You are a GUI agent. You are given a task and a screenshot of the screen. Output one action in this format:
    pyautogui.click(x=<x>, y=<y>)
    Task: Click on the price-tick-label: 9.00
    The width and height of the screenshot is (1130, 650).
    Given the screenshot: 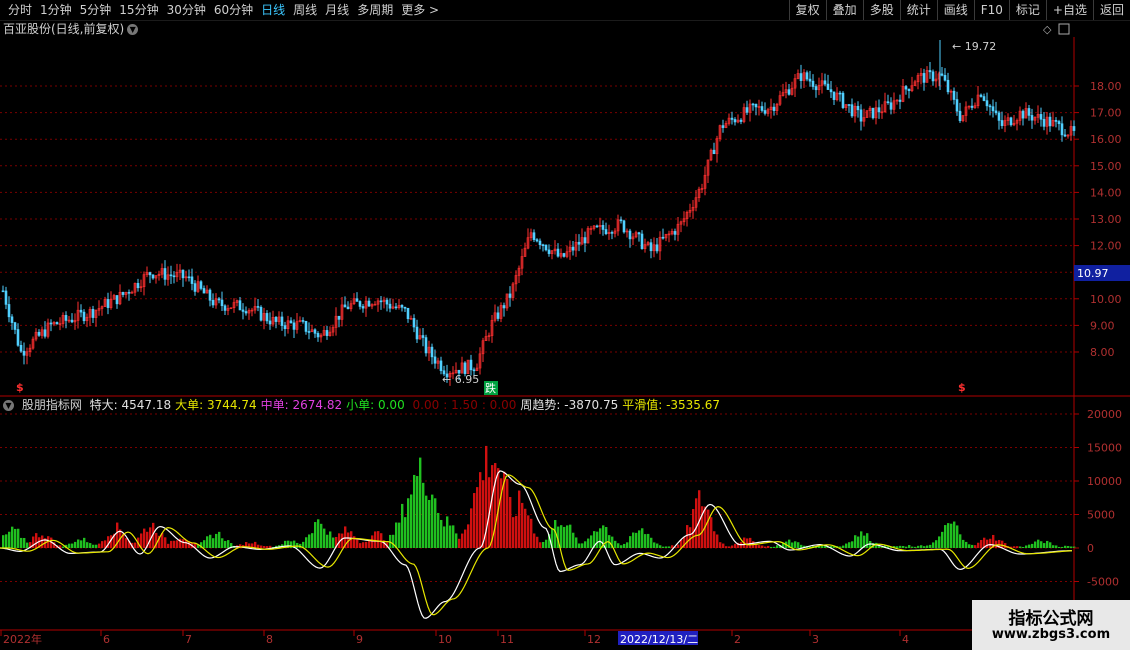 What is the action you would take?
    pyautogui.click(x=1102, y=325)
    